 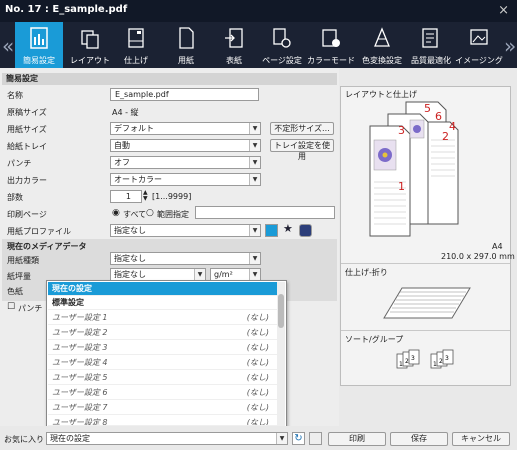 I want to click on list-item: ユーザー設定 3 (なし), so click(x=162, y=348).